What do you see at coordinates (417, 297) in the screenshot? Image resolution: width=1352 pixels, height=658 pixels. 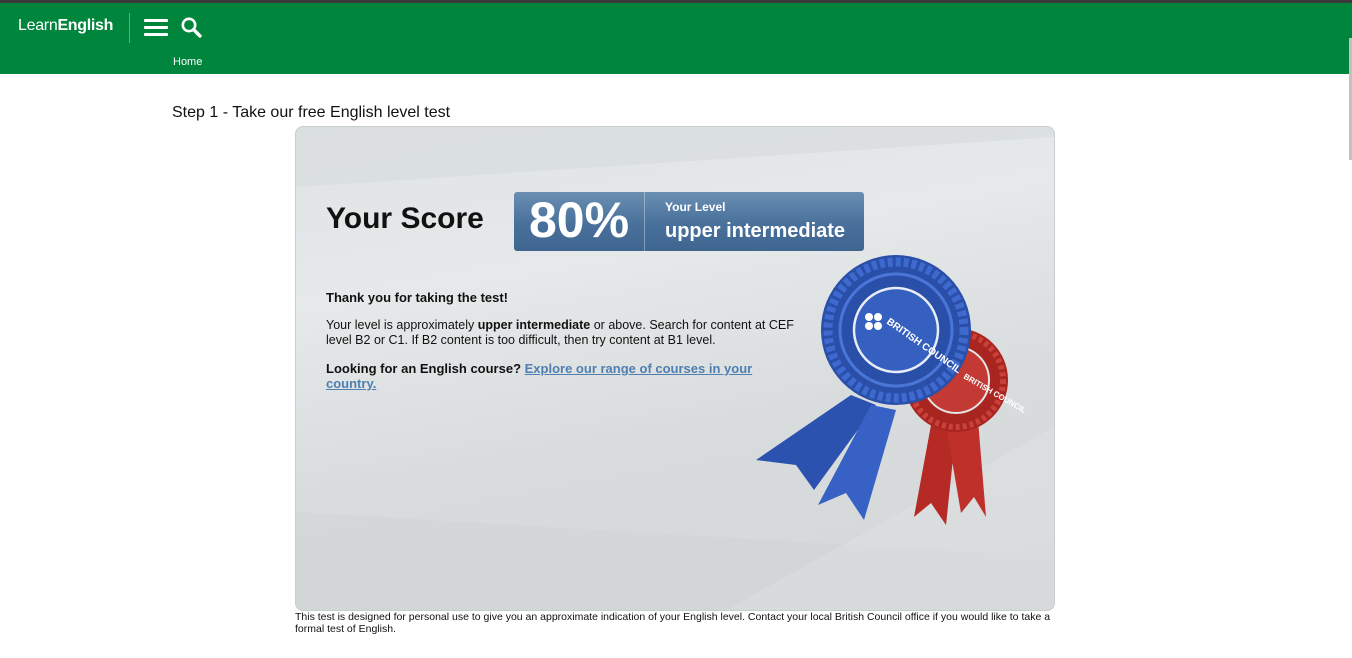 I see `thank-you-message: Thank you for taking the test!` at bounding box center [417, 297].